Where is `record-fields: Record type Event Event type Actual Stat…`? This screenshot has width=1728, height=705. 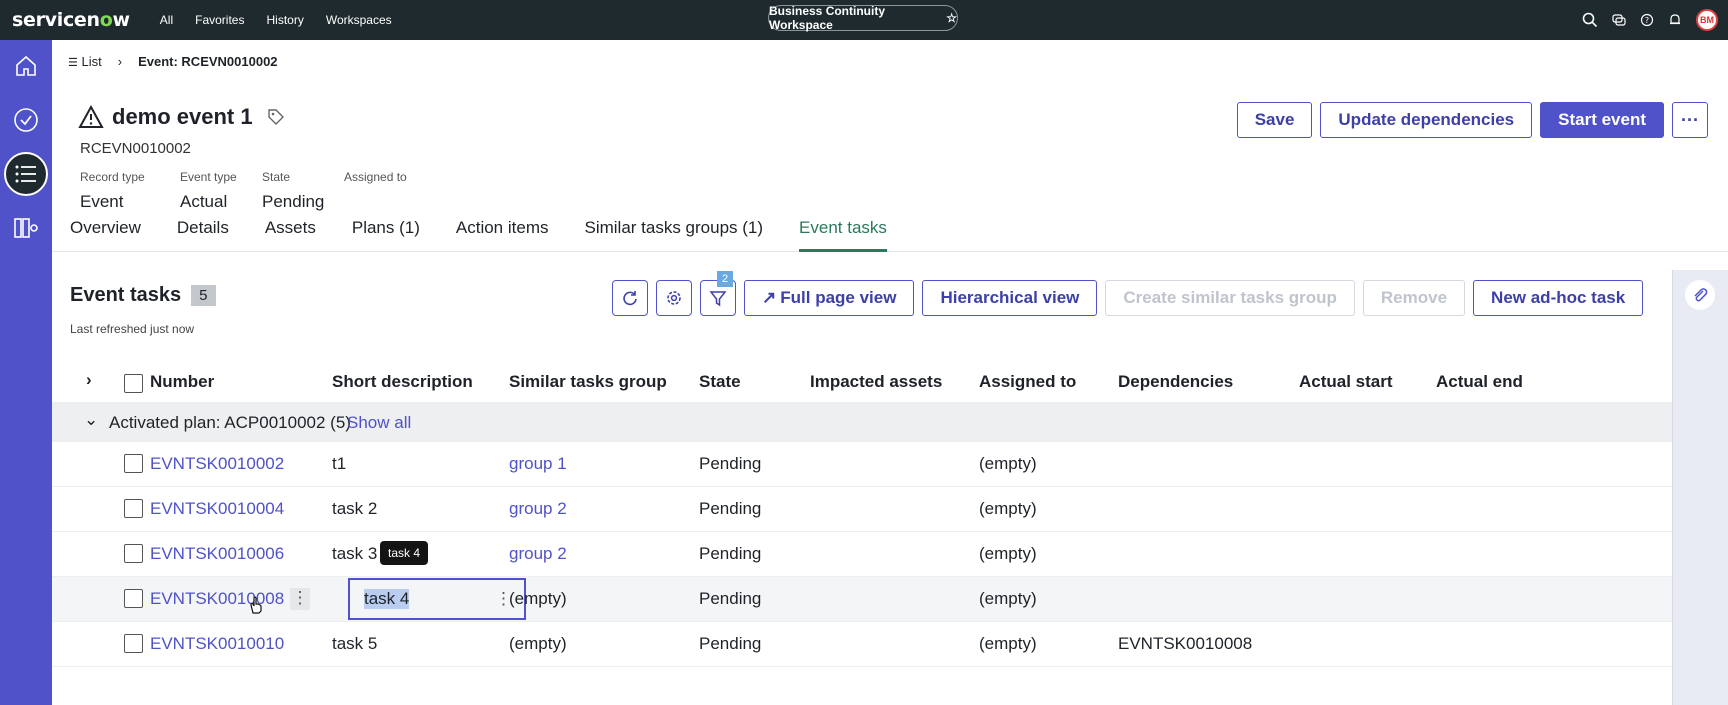 record-fields: Record type Event Event type Actual Stat… is located at coordinates (252, 191).